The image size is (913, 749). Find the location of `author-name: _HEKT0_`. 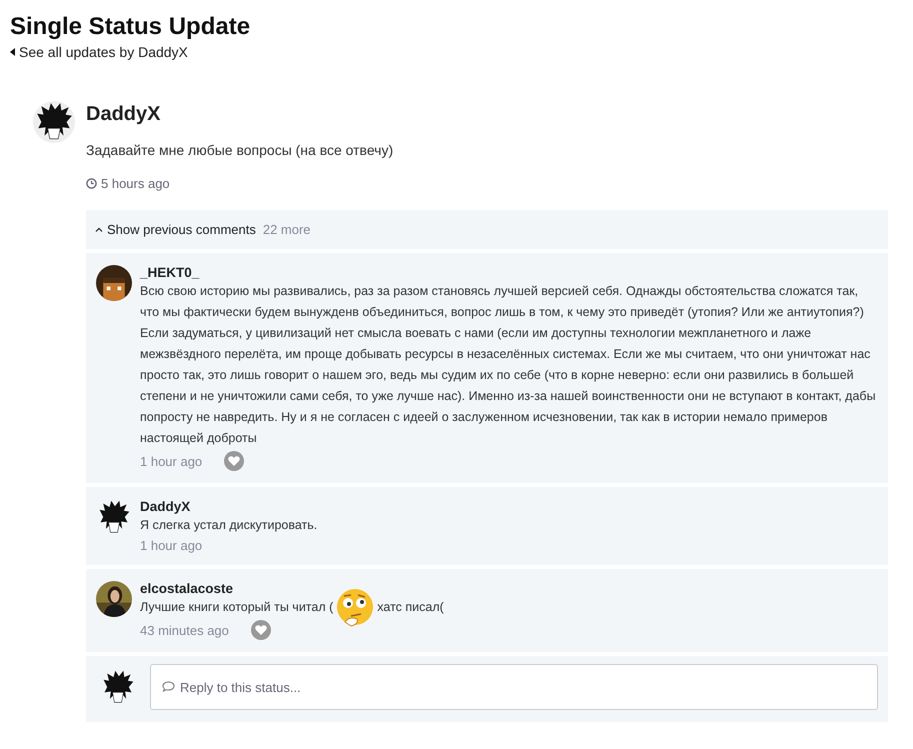

author-name: _HEKT0_ is located at coordinates (509, 272).